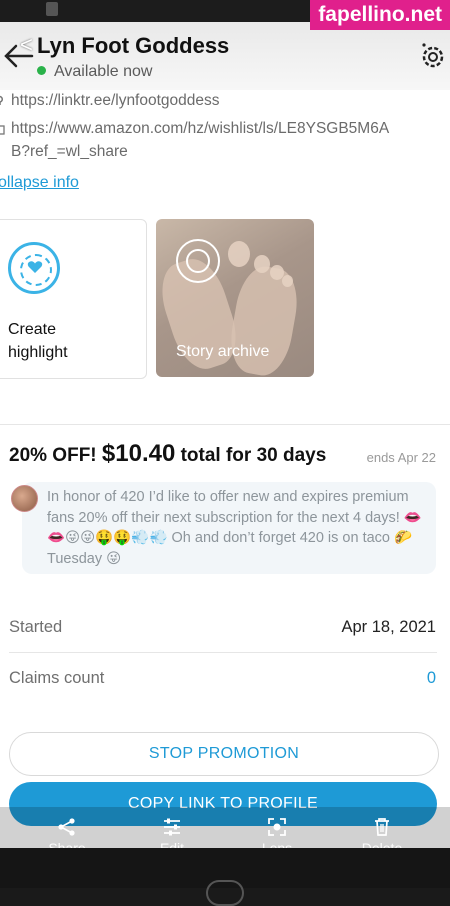  I want to click on online-status: Available now, so click(94, 72).